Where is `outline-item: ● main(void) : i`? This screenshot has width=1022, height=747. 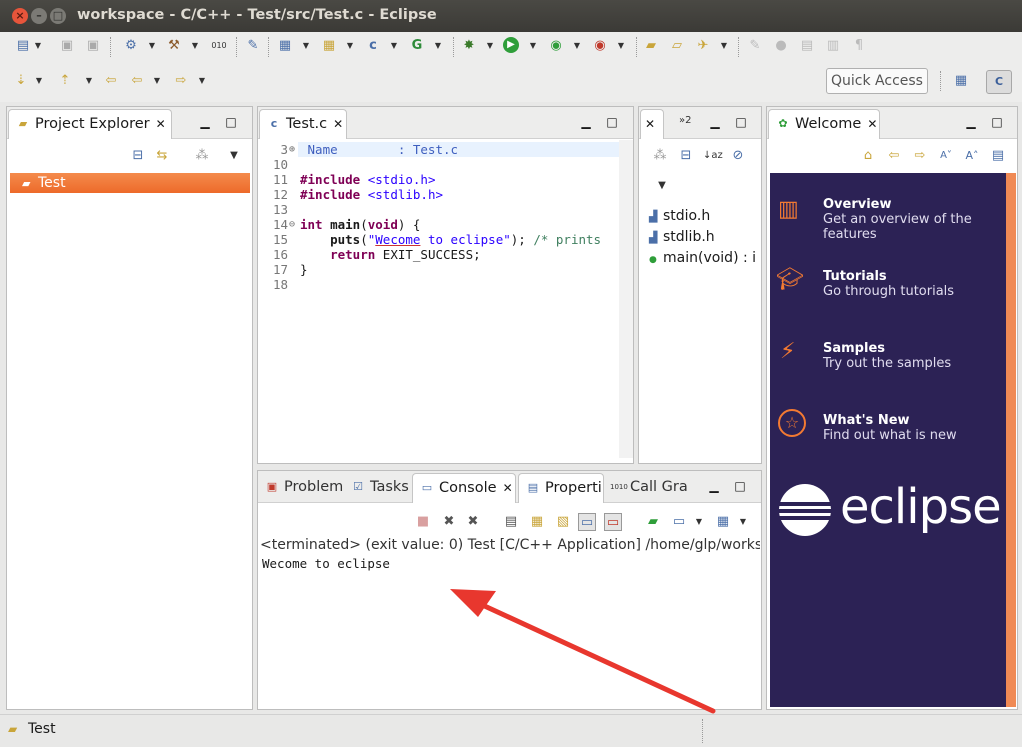 outline-item: ● main(void) : i is located at coordinates (702, 258).